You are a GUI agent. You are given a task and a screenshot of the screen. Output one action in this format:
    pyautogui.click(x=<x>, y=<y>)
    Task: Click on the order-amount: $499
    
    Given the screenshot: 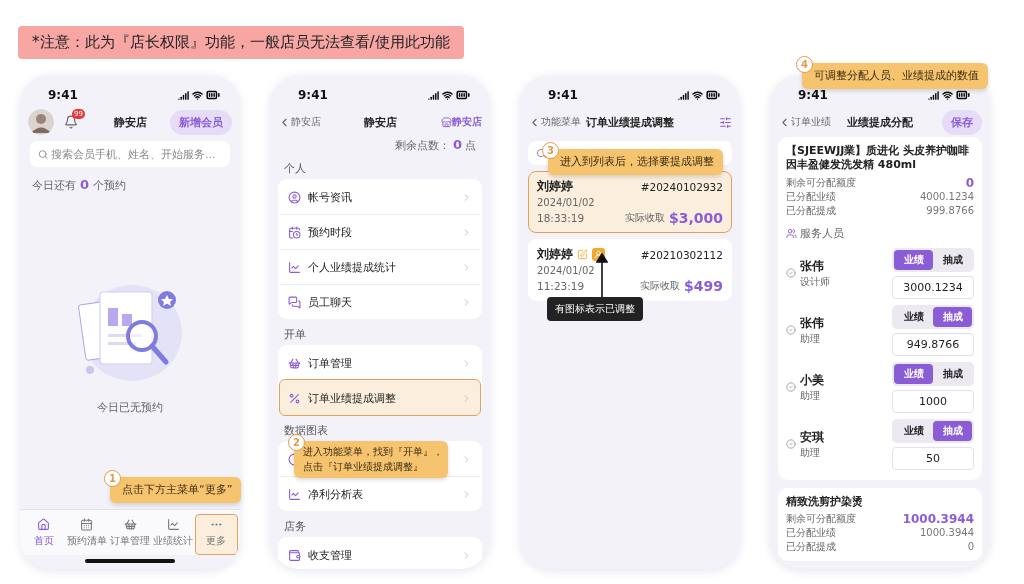 What is the action you would take?
    pyautogui.click(x=703, y=286)
    